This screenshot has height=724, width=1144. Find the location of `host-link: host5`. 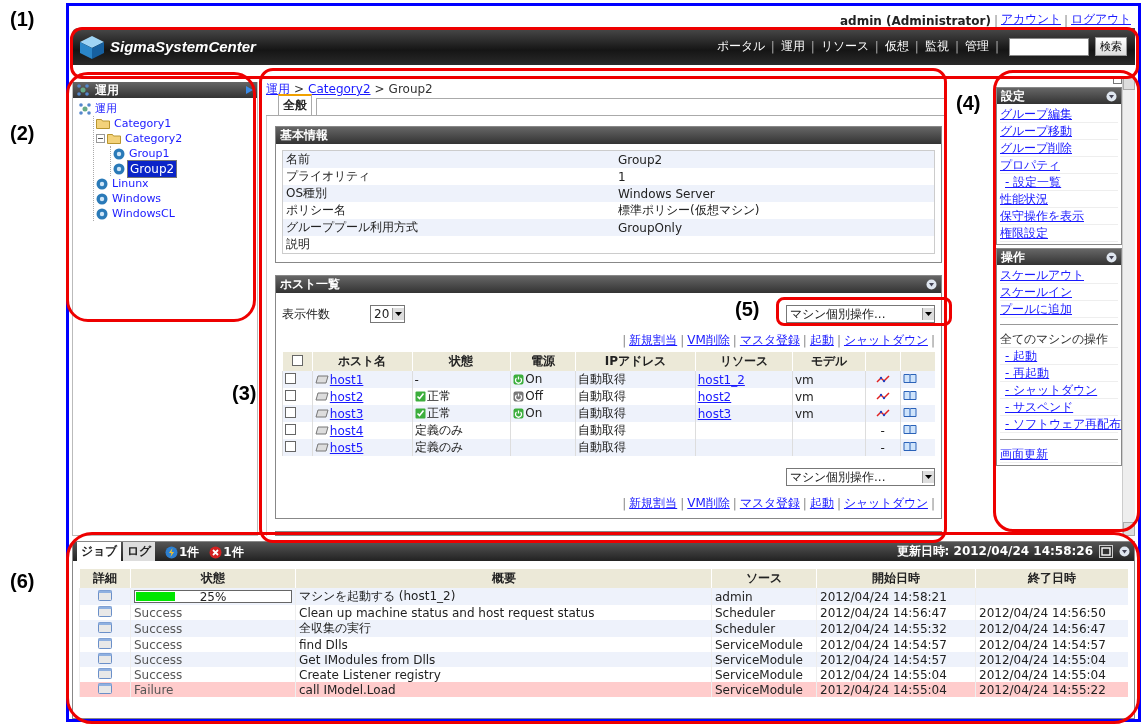

host-link: host5 is located at coordinates (346, 447).